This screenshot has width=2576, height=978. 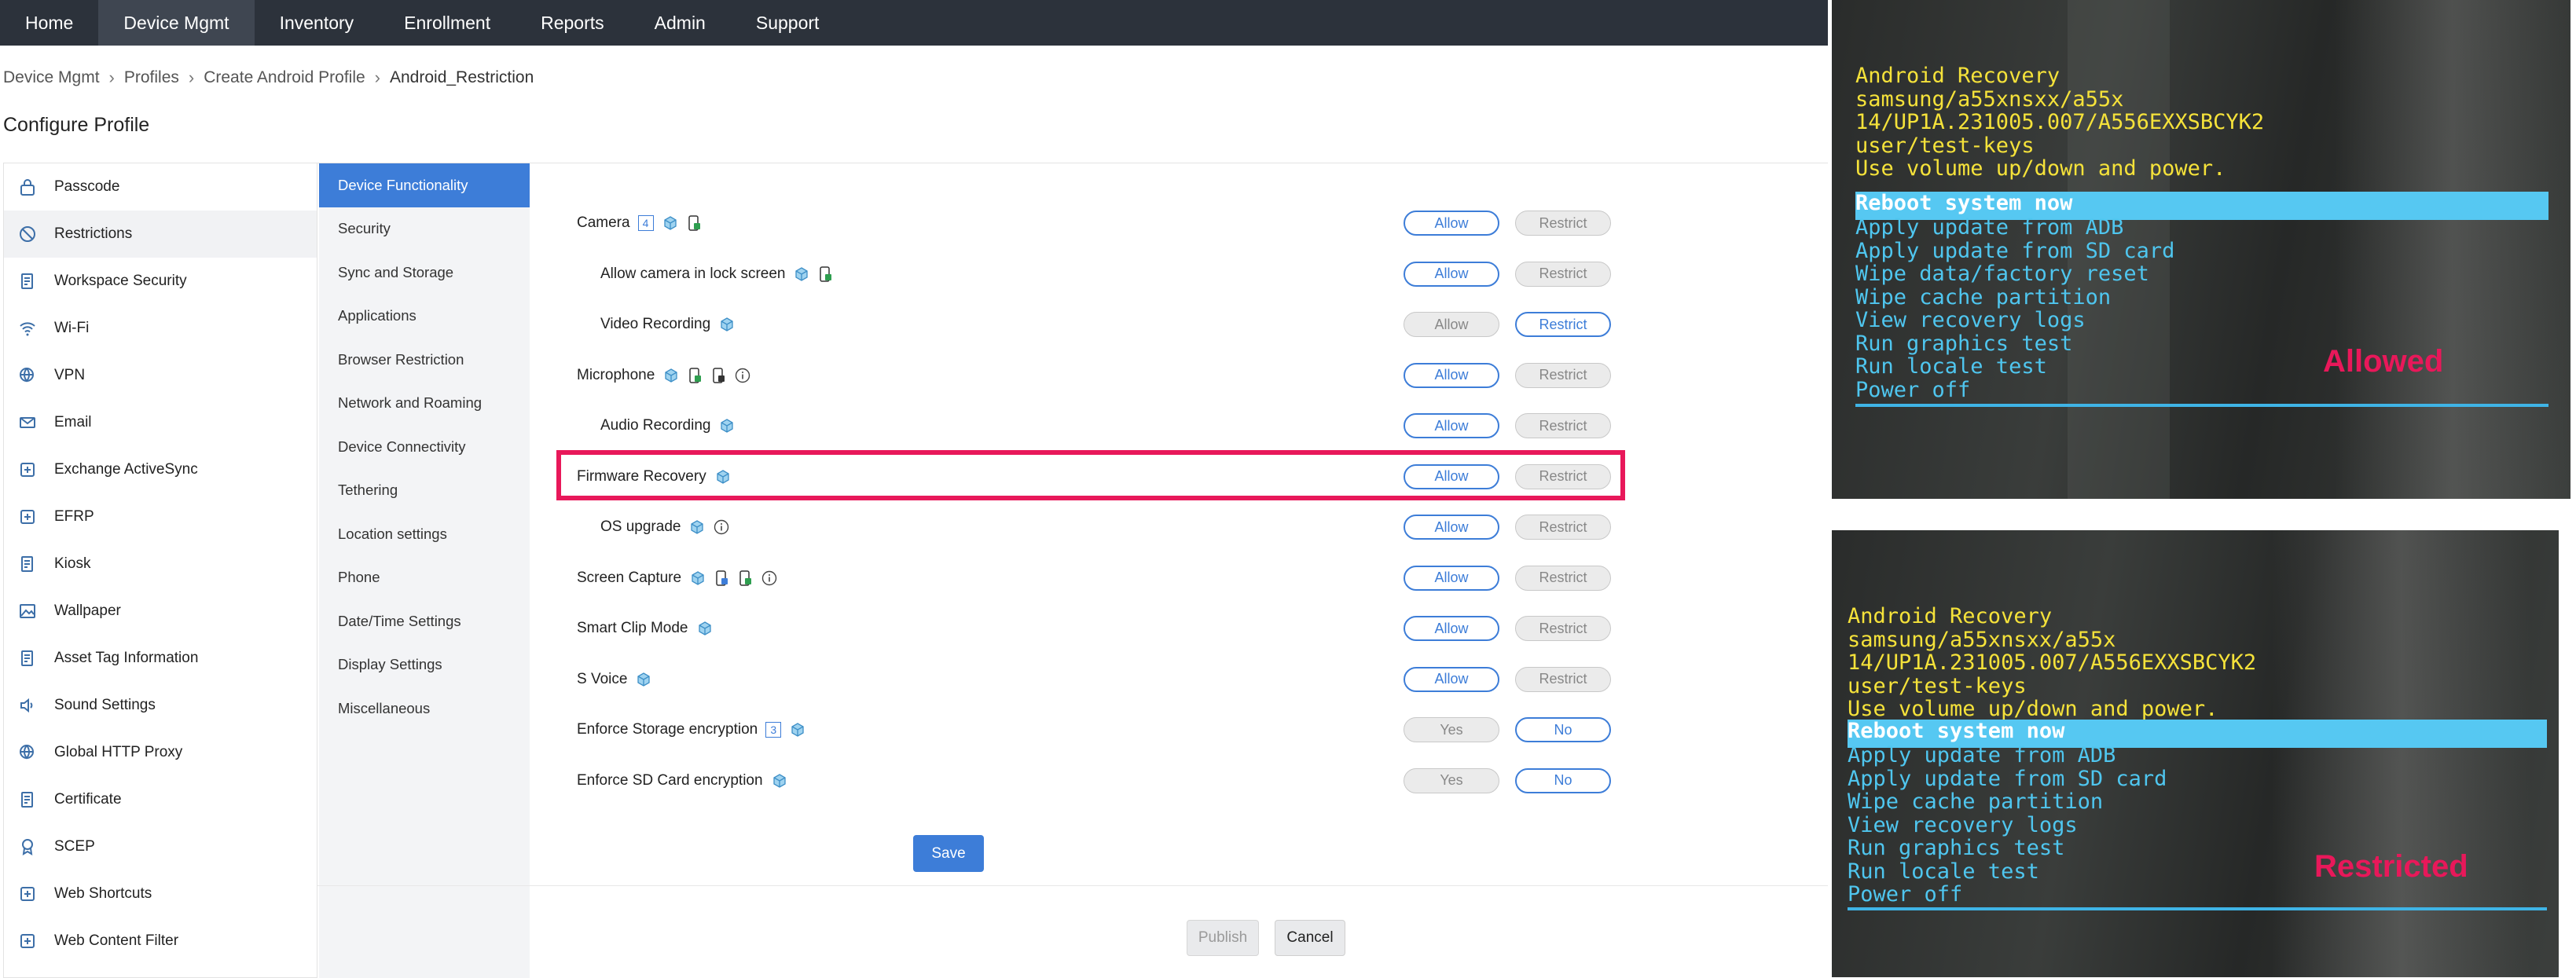 I want to click on sidebar-item-asset-tag-information: Asset Tag Information, so click(x=160, y=658).